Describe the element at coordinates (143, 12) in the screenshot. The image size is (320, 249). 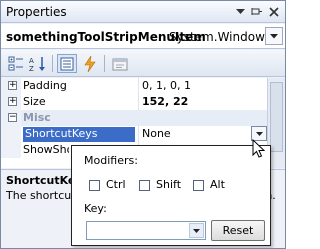
I see `title-bar: Properties` at that location.